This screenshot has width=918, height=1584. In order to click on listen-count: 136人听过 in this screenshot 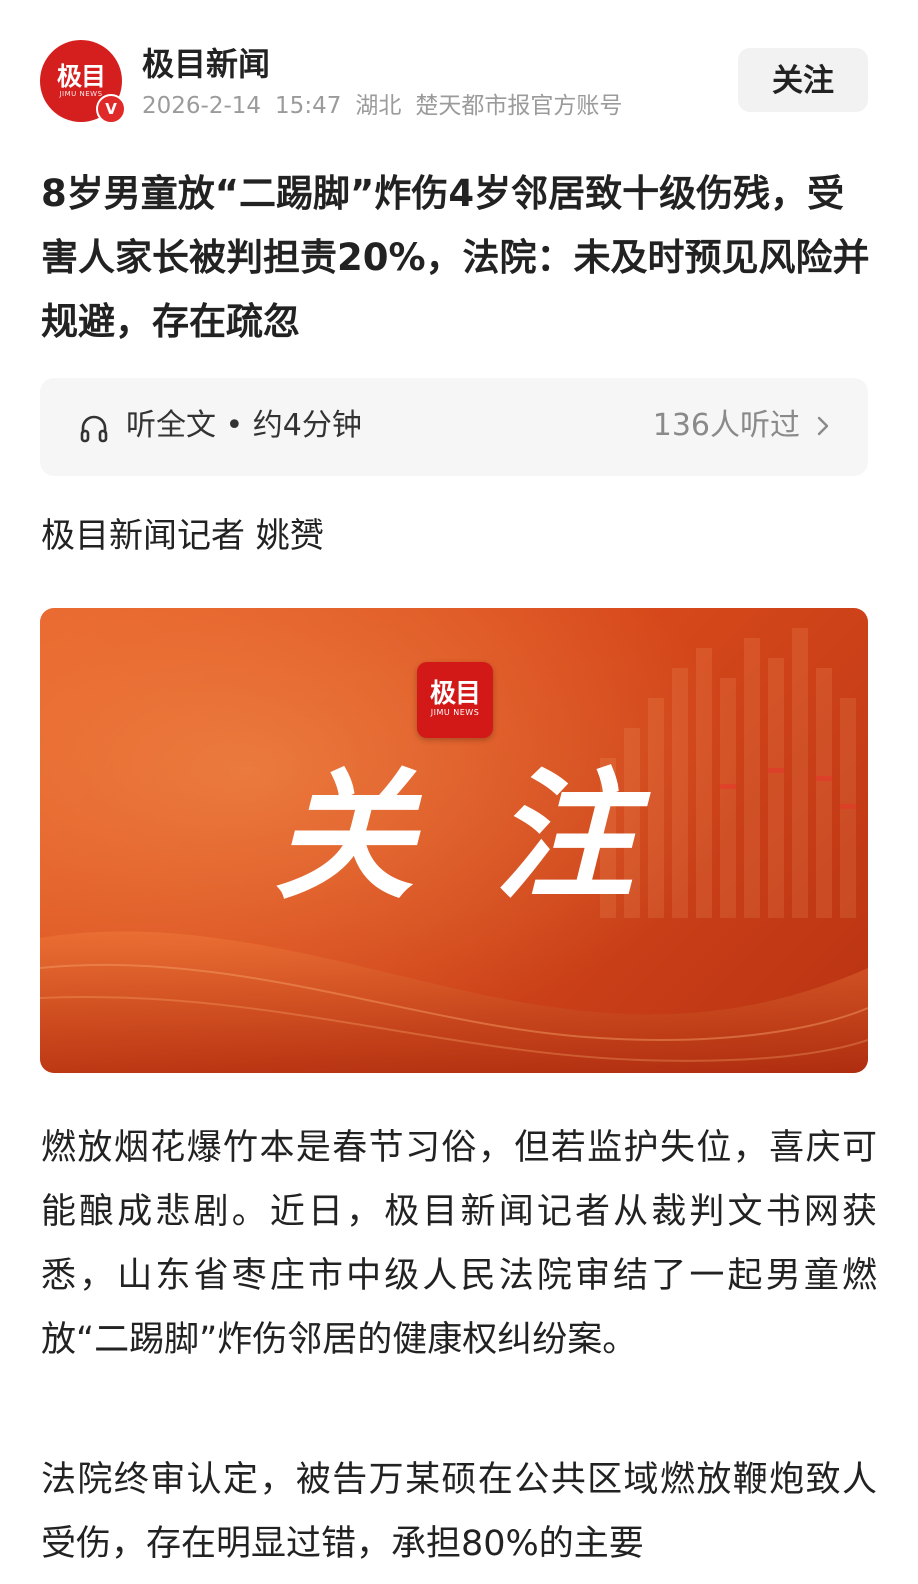, I will do `click(726, 425)`.